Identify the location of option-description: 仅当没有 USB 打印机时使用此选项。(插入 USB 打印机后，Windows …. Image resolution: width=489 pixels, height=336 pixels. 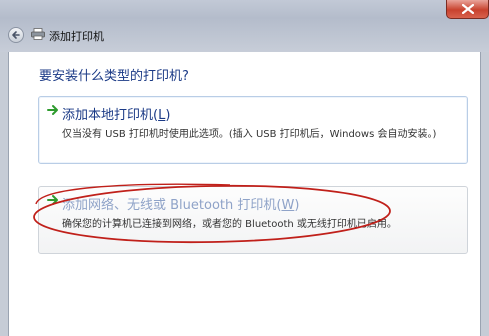
(249, 134).